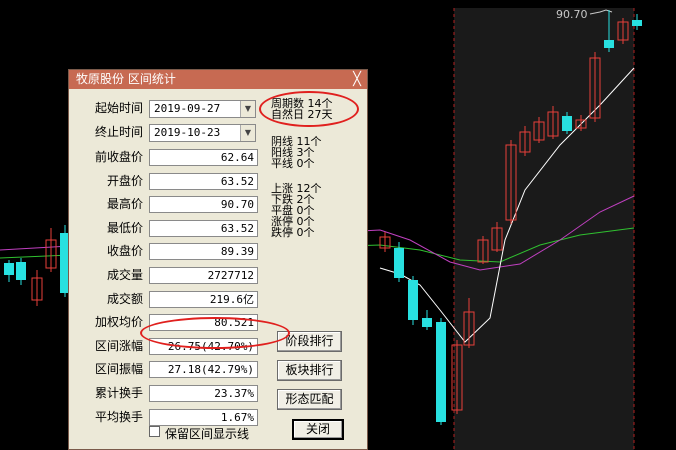 This screenshot has height=450, width=676. I want to click on stat-label: 加权均价, so click(118, 322).